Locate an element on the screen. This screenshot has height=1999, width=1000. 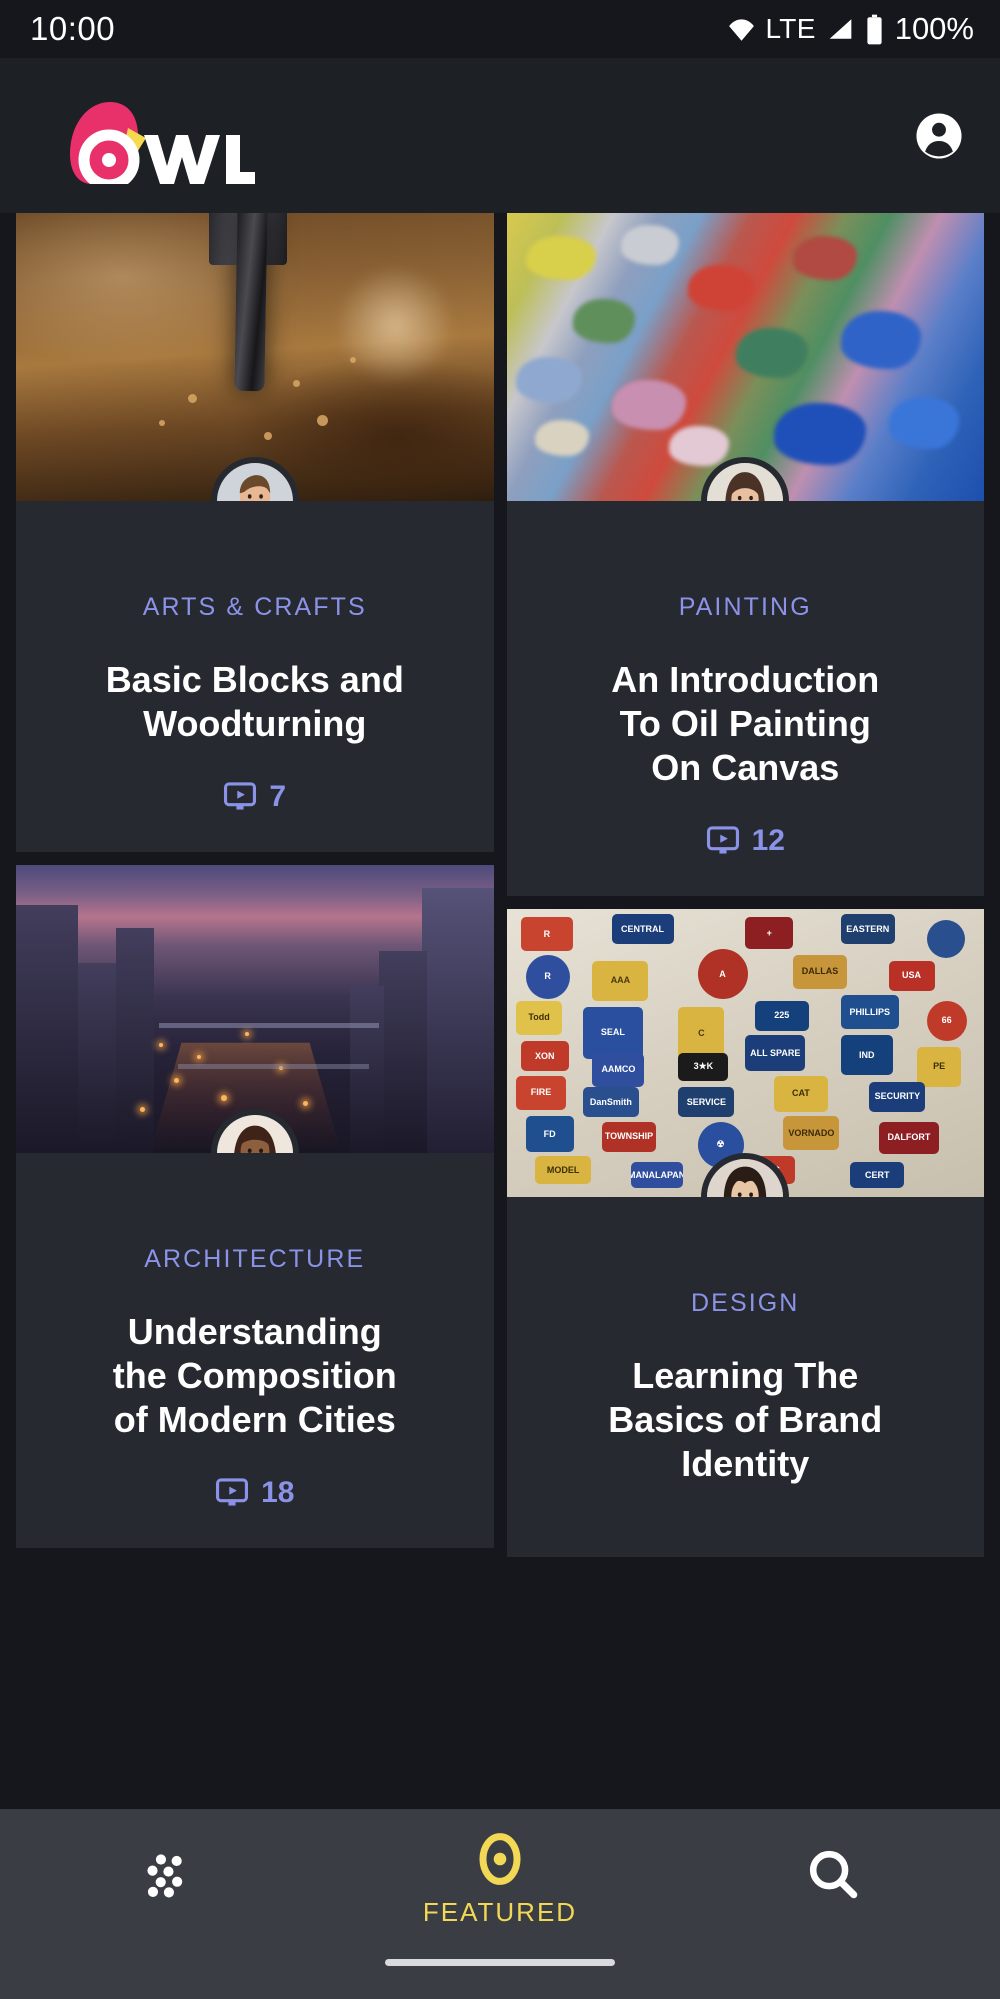
bottom-navigation: FEATURED is located at coordinates (500, 1883).